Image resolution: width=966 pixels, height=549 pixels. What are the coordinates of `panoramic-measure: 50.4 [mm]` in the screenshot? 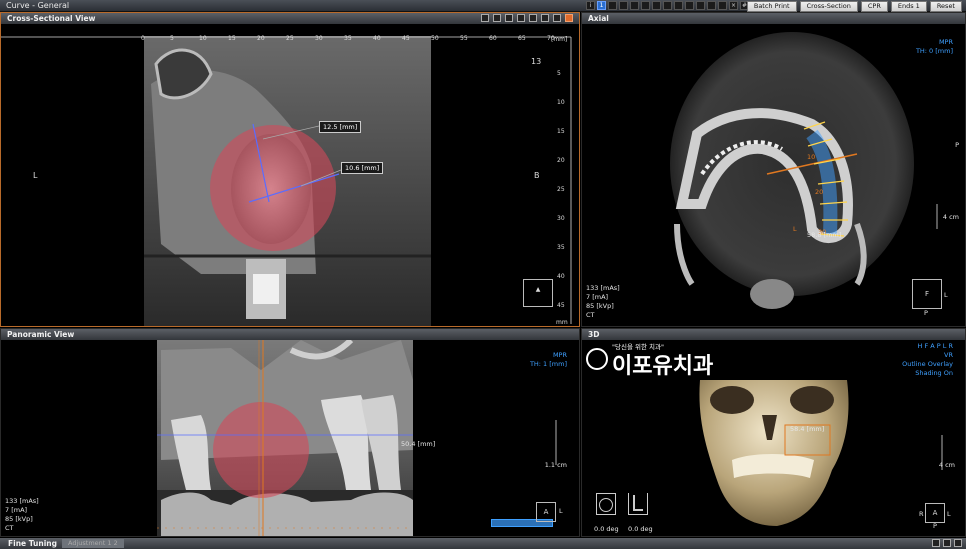 It's located at (418, 444).